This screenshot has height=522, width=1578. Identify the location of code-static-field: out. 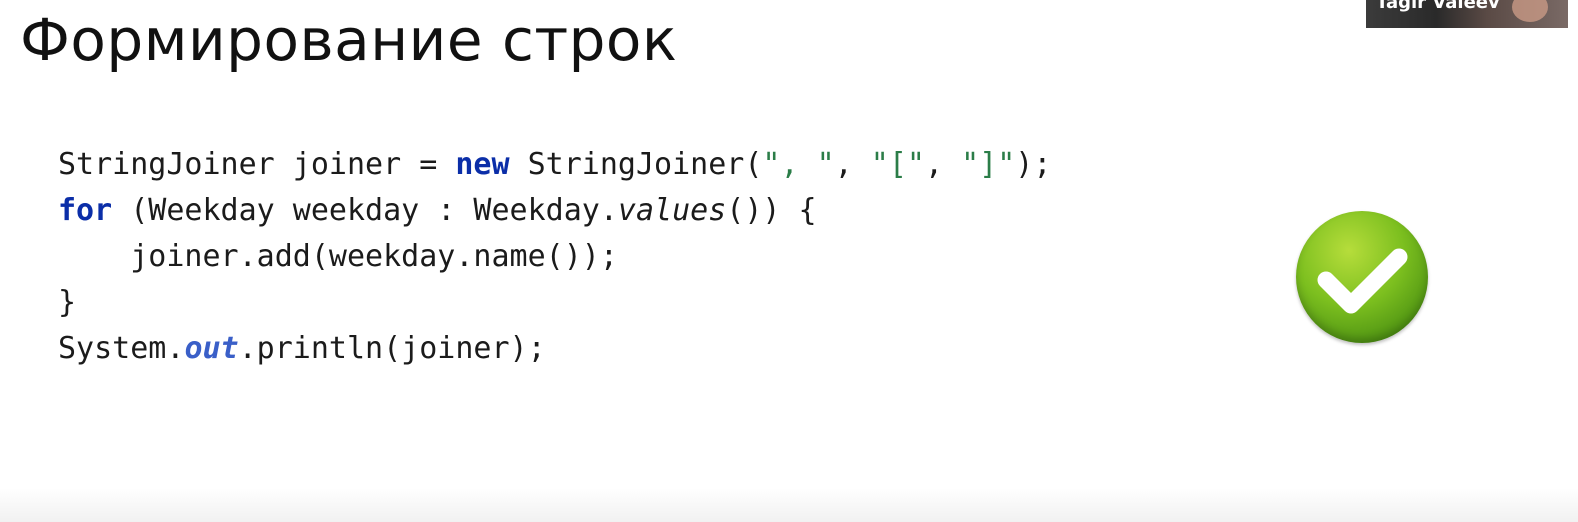
(211, 348).